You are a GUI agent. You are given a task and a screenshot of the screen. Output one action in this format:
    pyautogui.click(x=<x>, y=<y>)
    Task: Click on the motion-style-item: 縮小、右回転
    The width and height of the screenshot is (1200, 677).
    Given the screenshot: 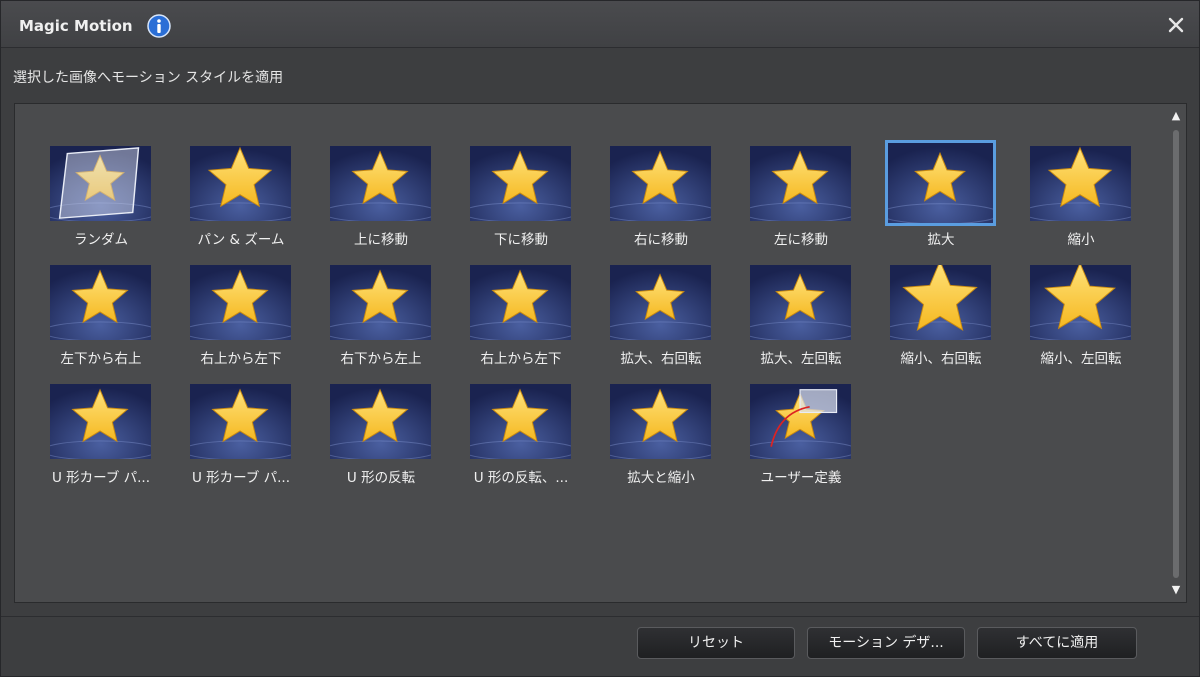 What is the action you would take?
    pyautogui.click(x=941, y=322)
    